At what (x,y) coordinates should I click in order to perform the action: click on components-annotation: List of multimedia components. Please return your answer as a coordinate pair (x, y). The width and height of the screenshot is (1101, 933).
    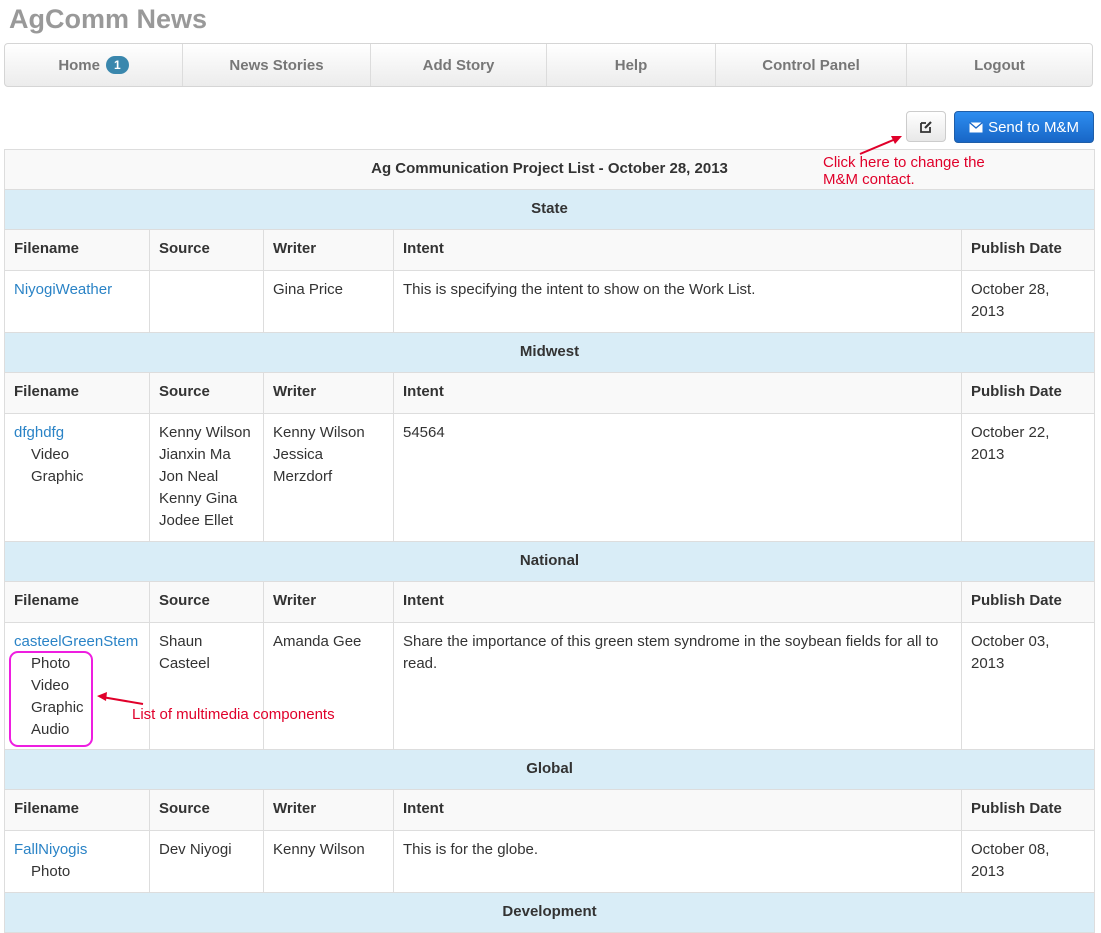
    Looking at the image, I should click on (233, 714).